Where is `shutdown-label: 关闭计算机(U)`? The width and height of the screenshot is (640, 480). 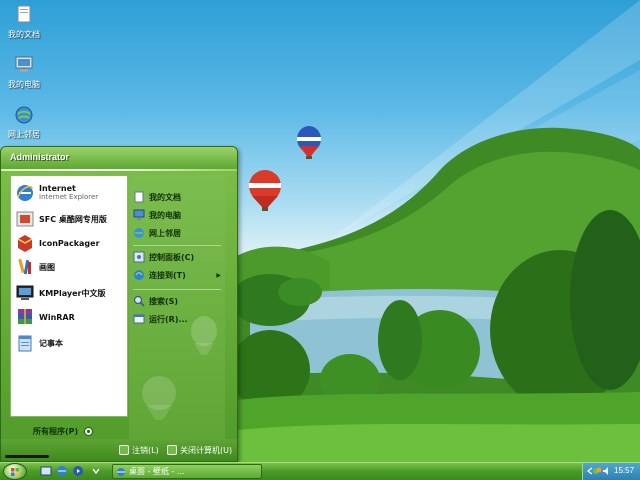
shutdown-label: 关闭计算机(U) is located at coordinates (206, 450).